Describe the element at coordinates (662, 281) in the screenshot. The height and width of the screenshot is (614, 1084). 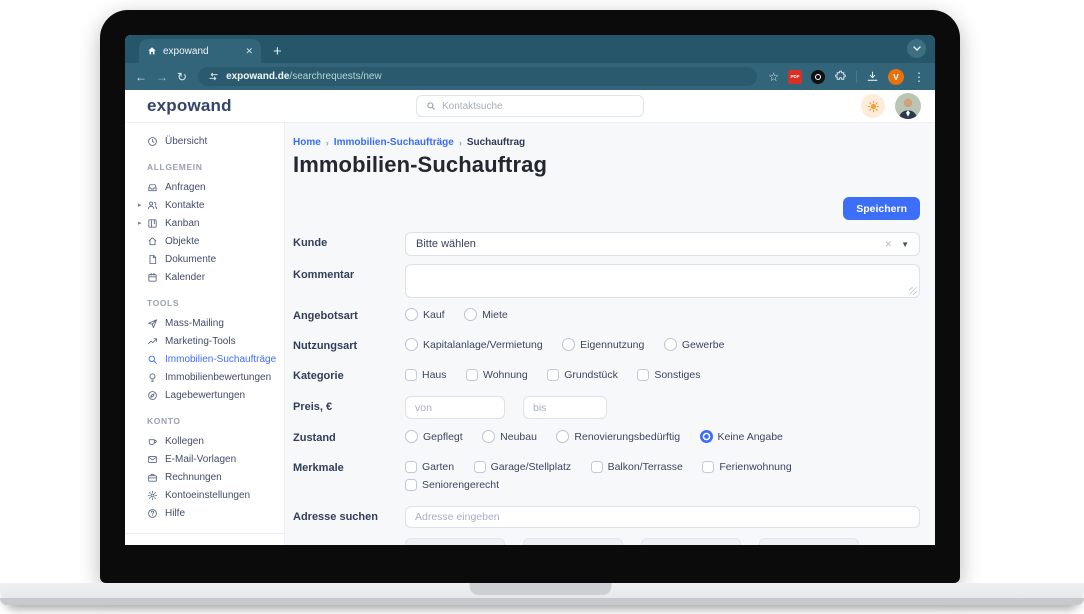
I see `kommentar-textarea` at that location.